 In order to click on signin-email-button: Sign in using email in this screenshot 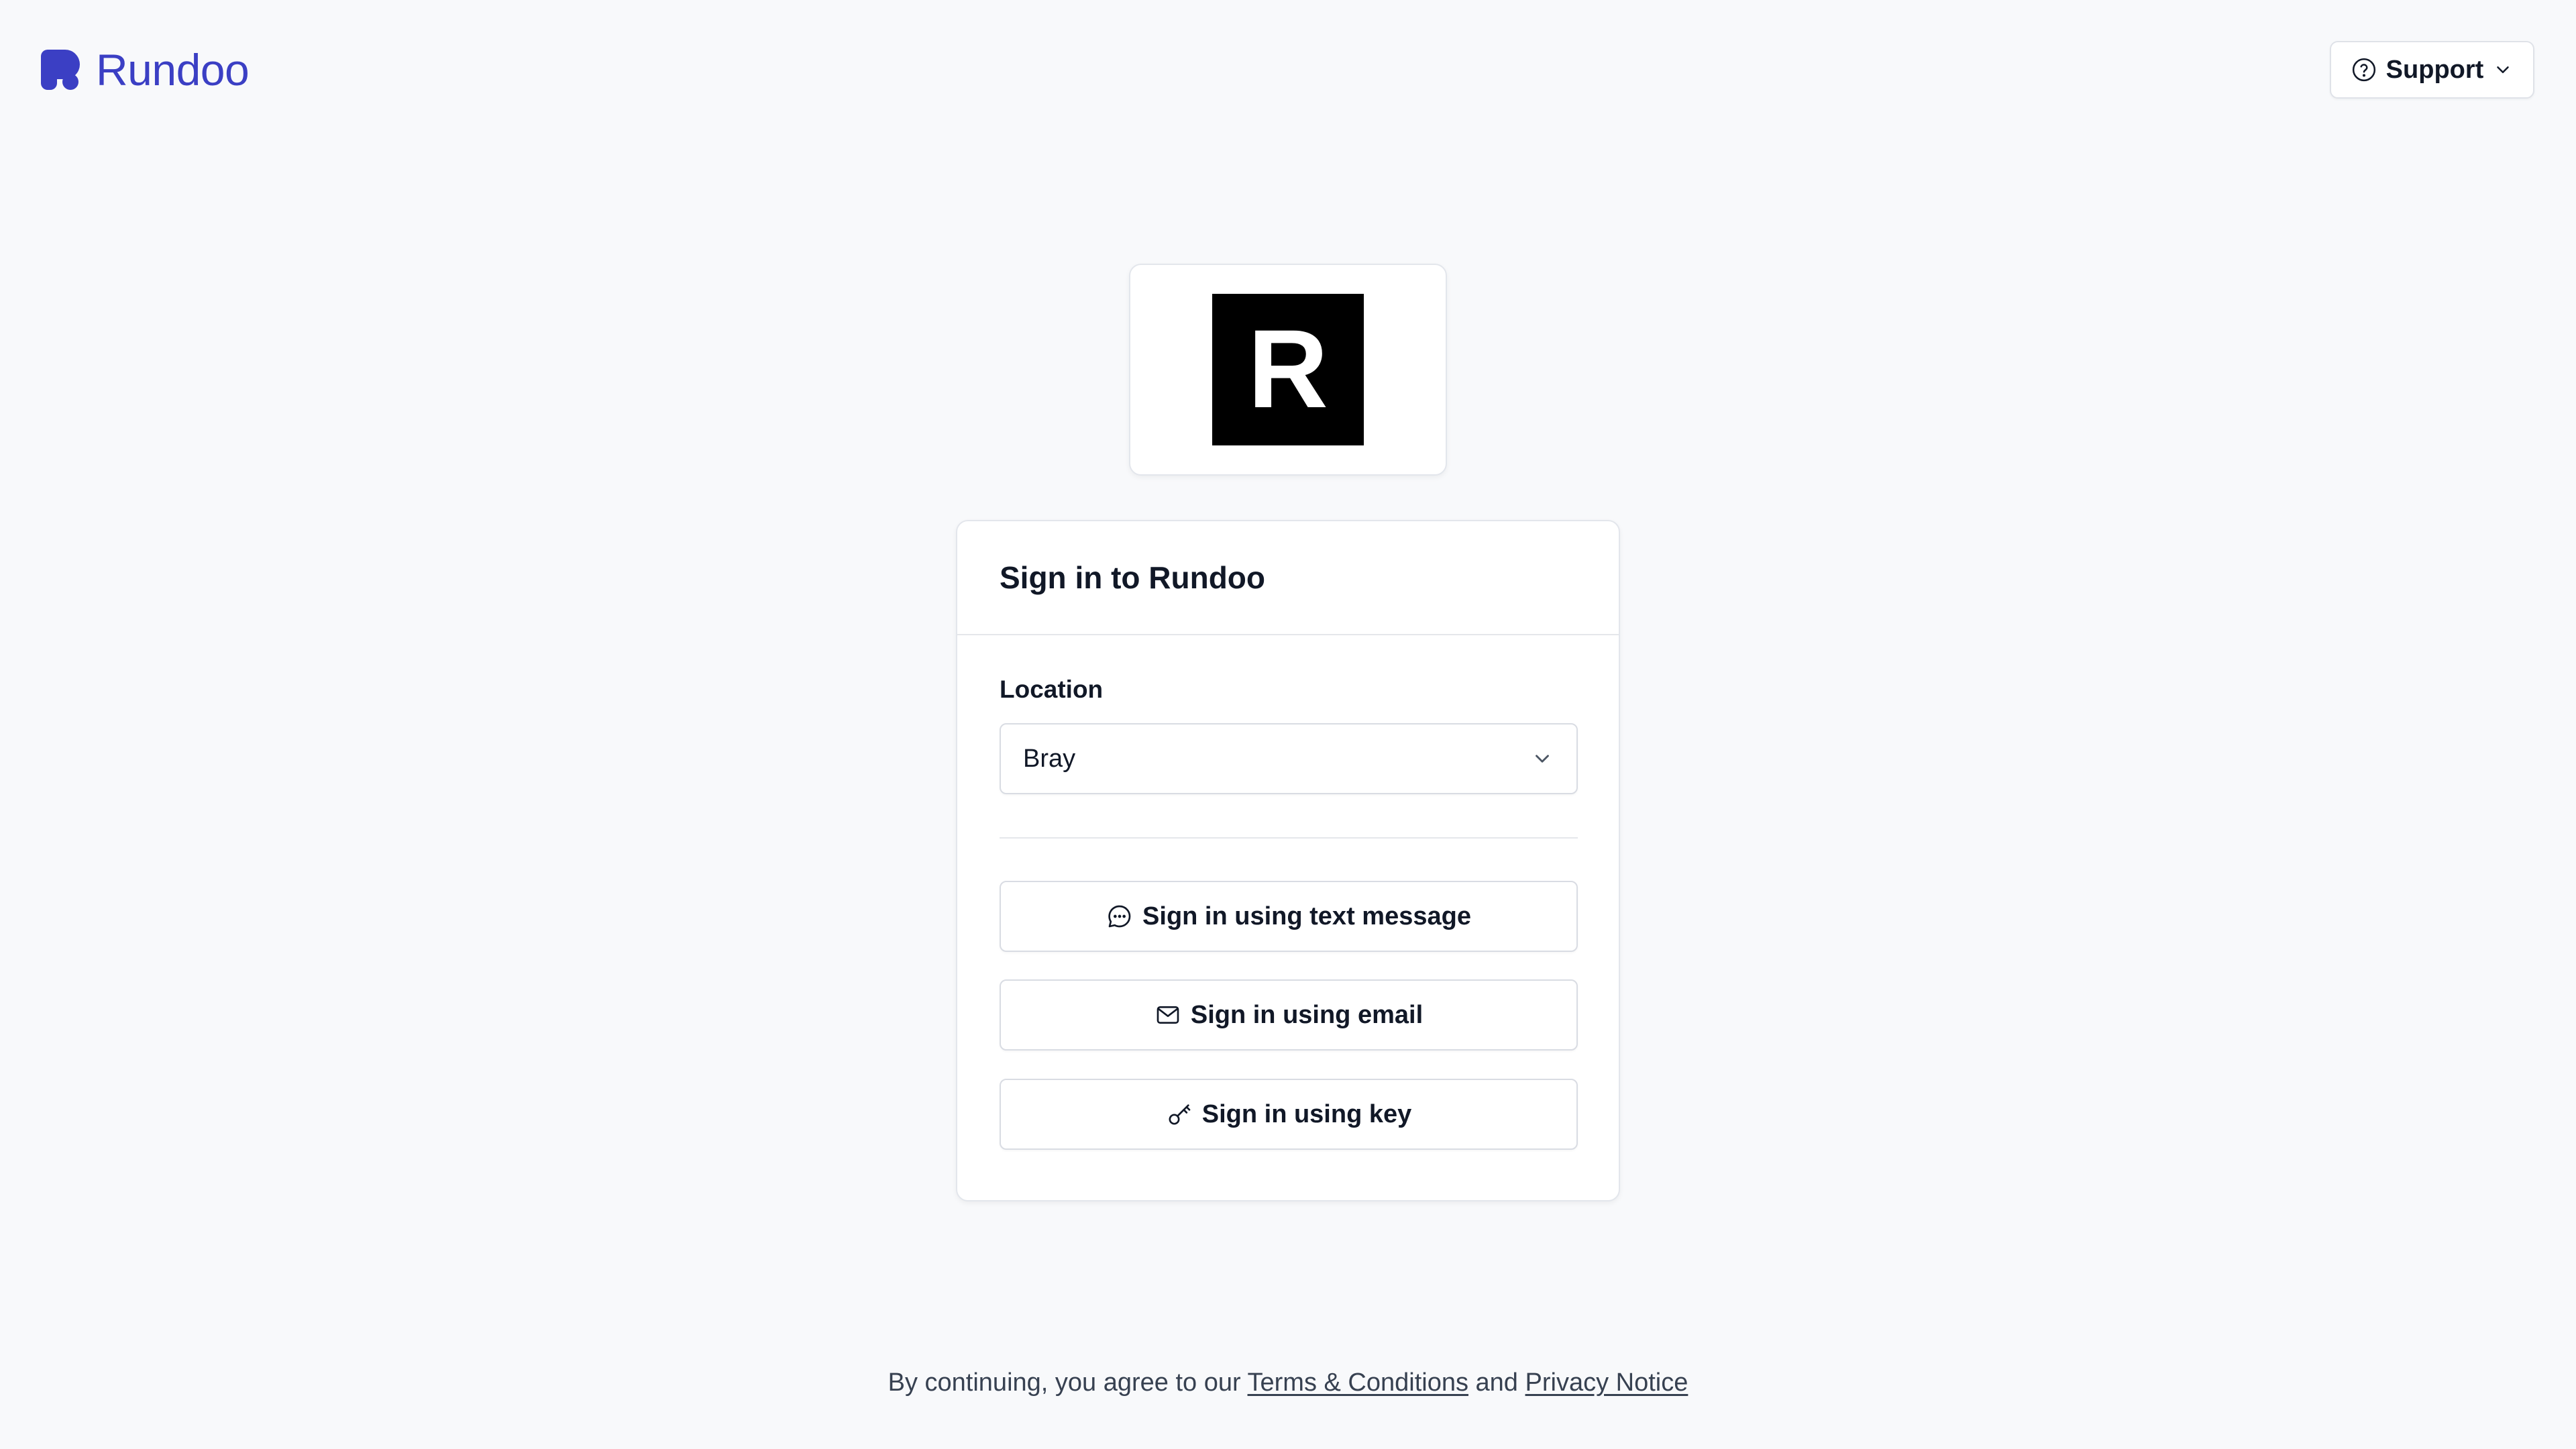, I will do `click(1289, 1015)`.